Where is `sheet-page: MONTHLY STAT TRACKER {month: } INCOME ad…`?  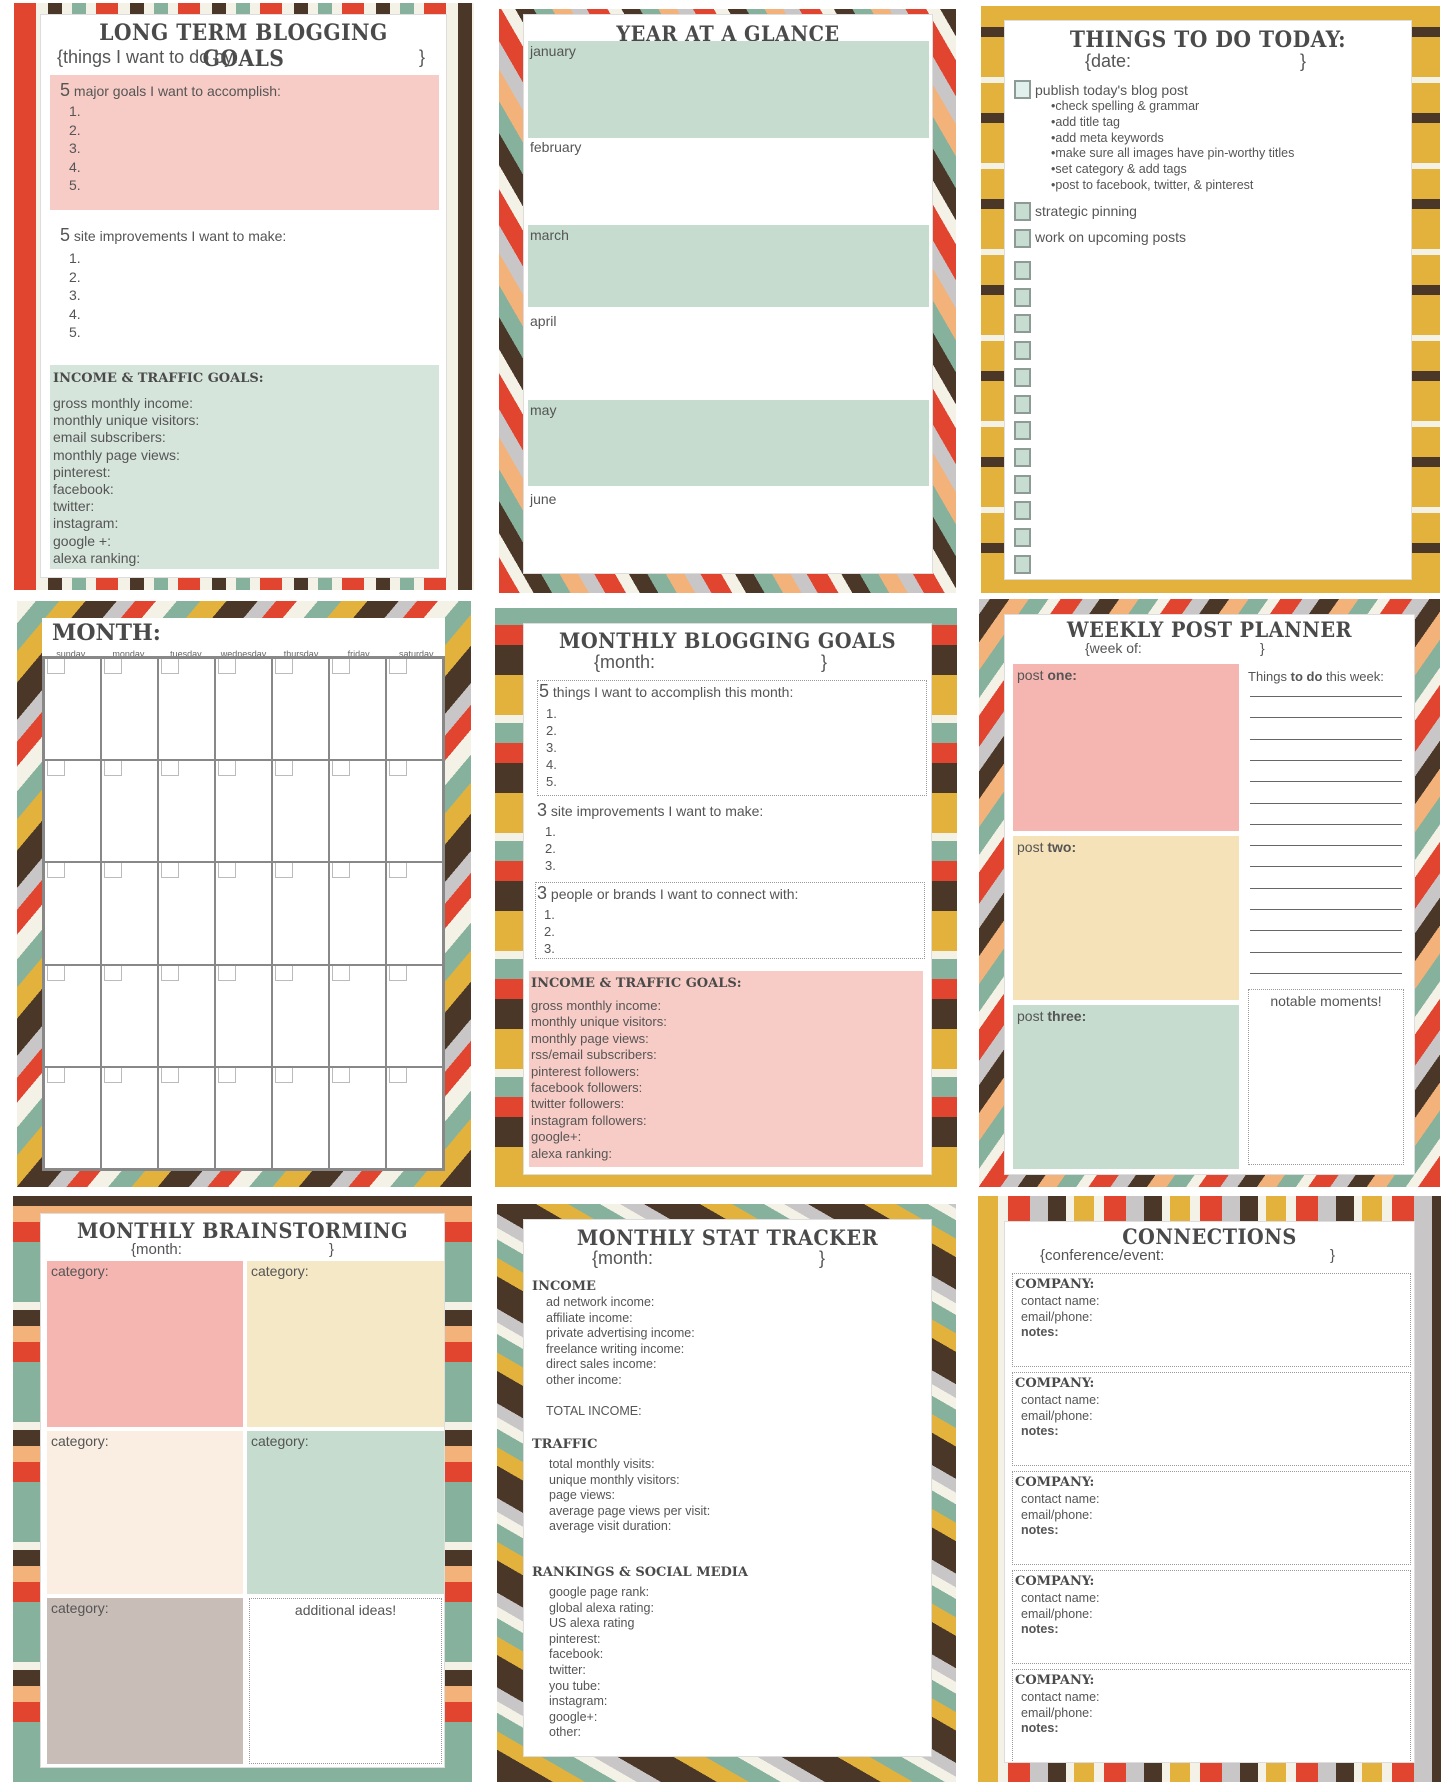
sheet-page: MONTHLY STAT TRACKER {month: } INCOME ad… is located at coordinates (727, 1488).